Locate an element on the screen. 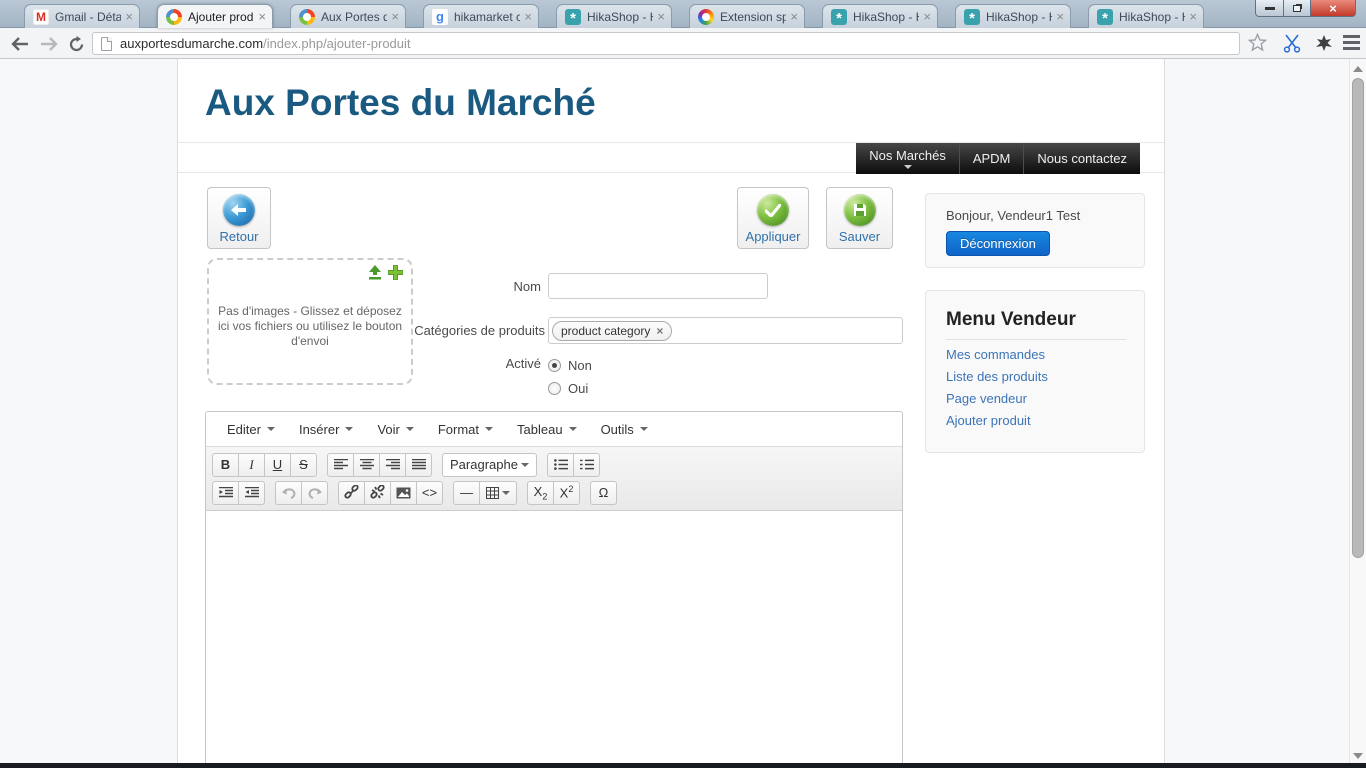  name-input is located at coordinates (658, 286).